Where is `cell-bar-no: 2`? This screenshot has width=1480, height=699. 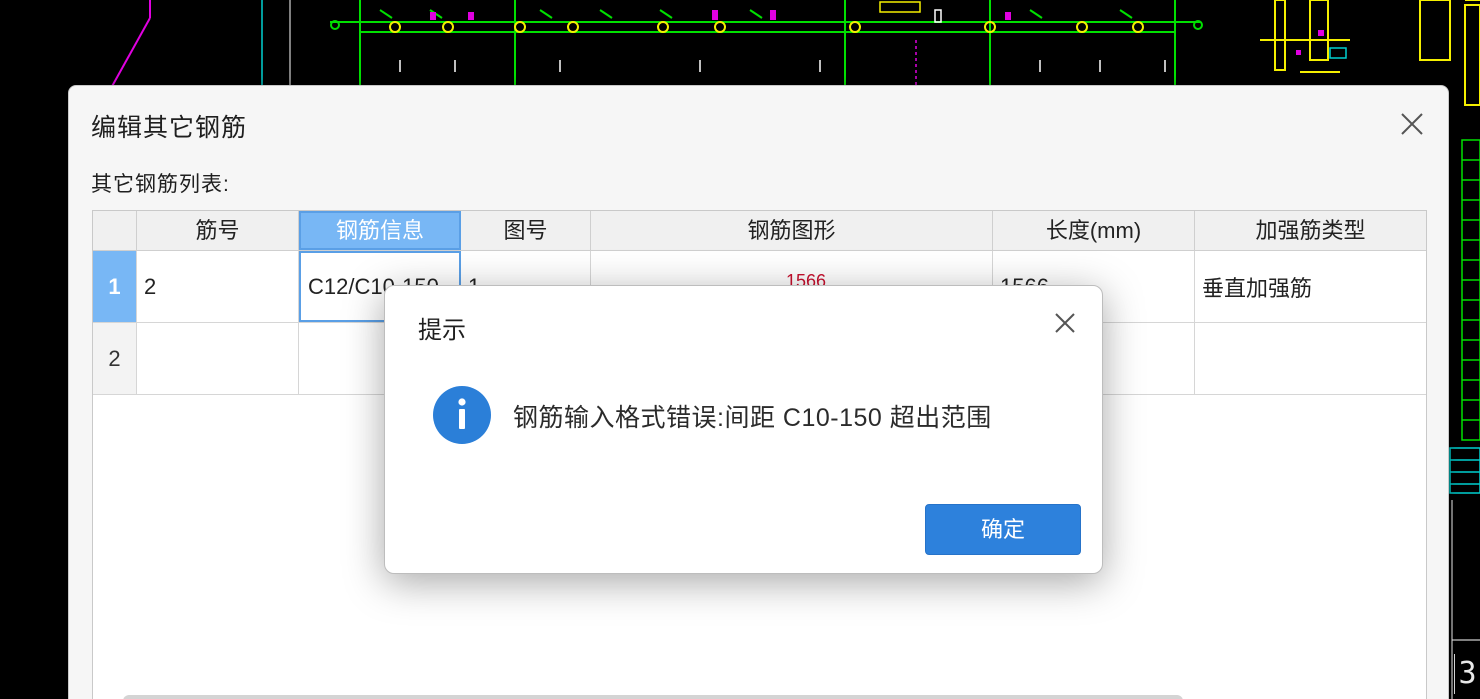 cell-bar-no: 2 is located at coordinates (218, 286).